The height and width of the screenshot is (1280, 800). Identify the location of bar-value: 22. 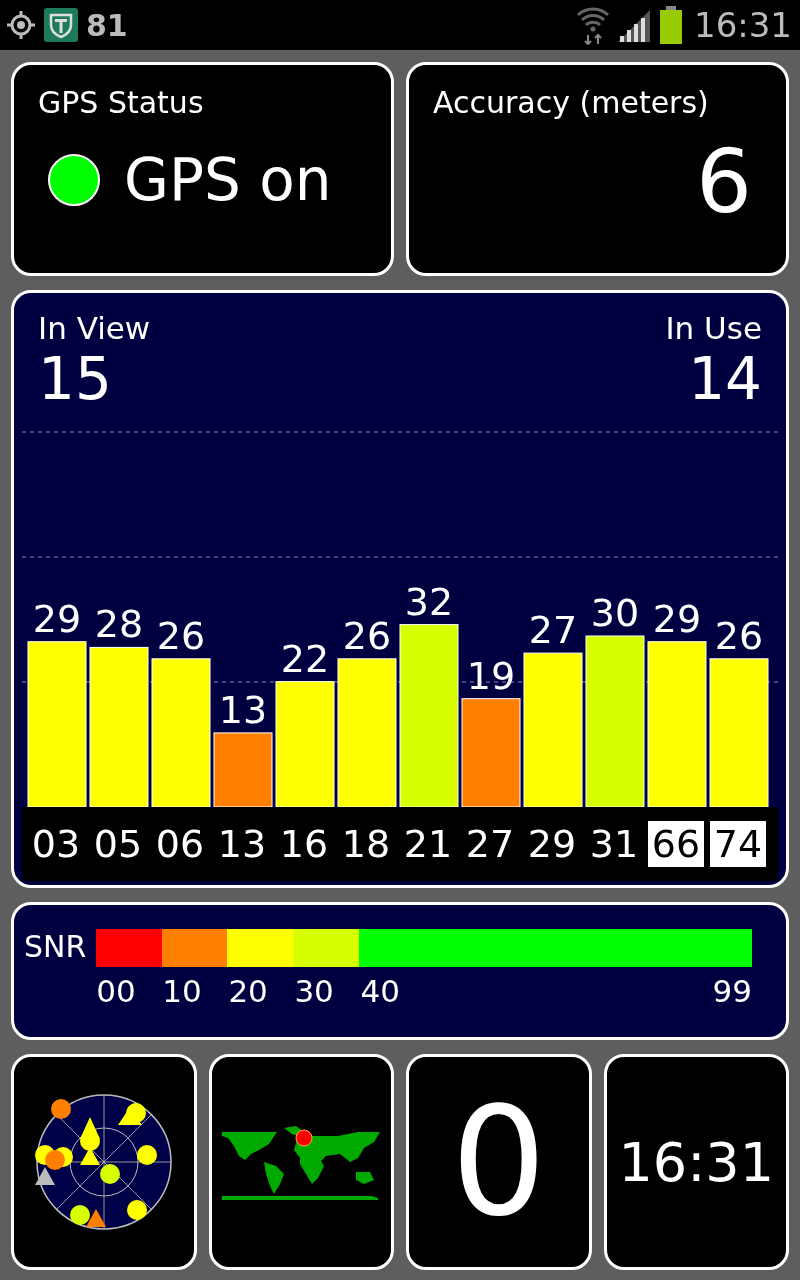
(305, 658).